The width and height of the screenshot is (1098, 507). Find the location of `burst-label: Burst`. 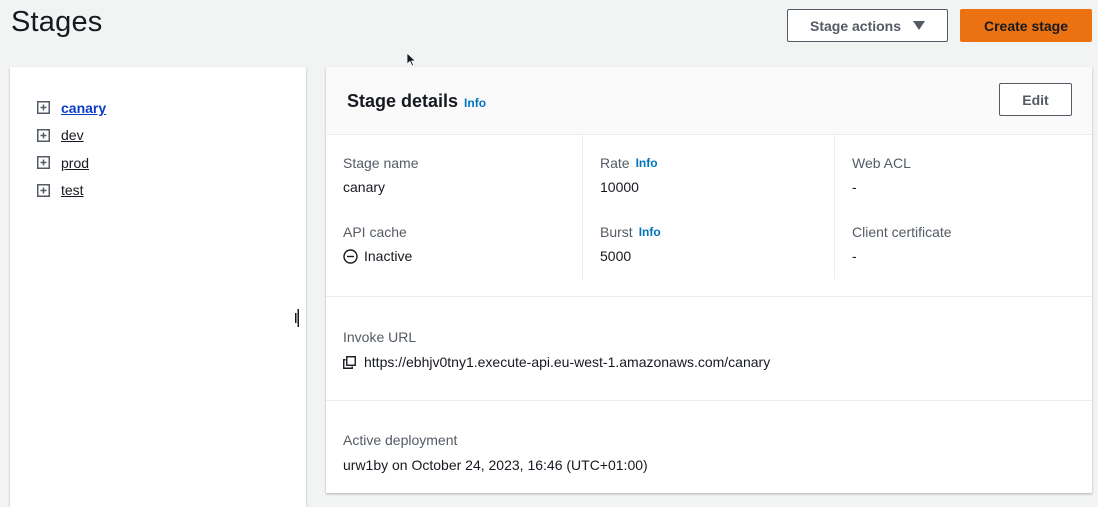

burst-label: Burst is located at coordinates (616, 232).